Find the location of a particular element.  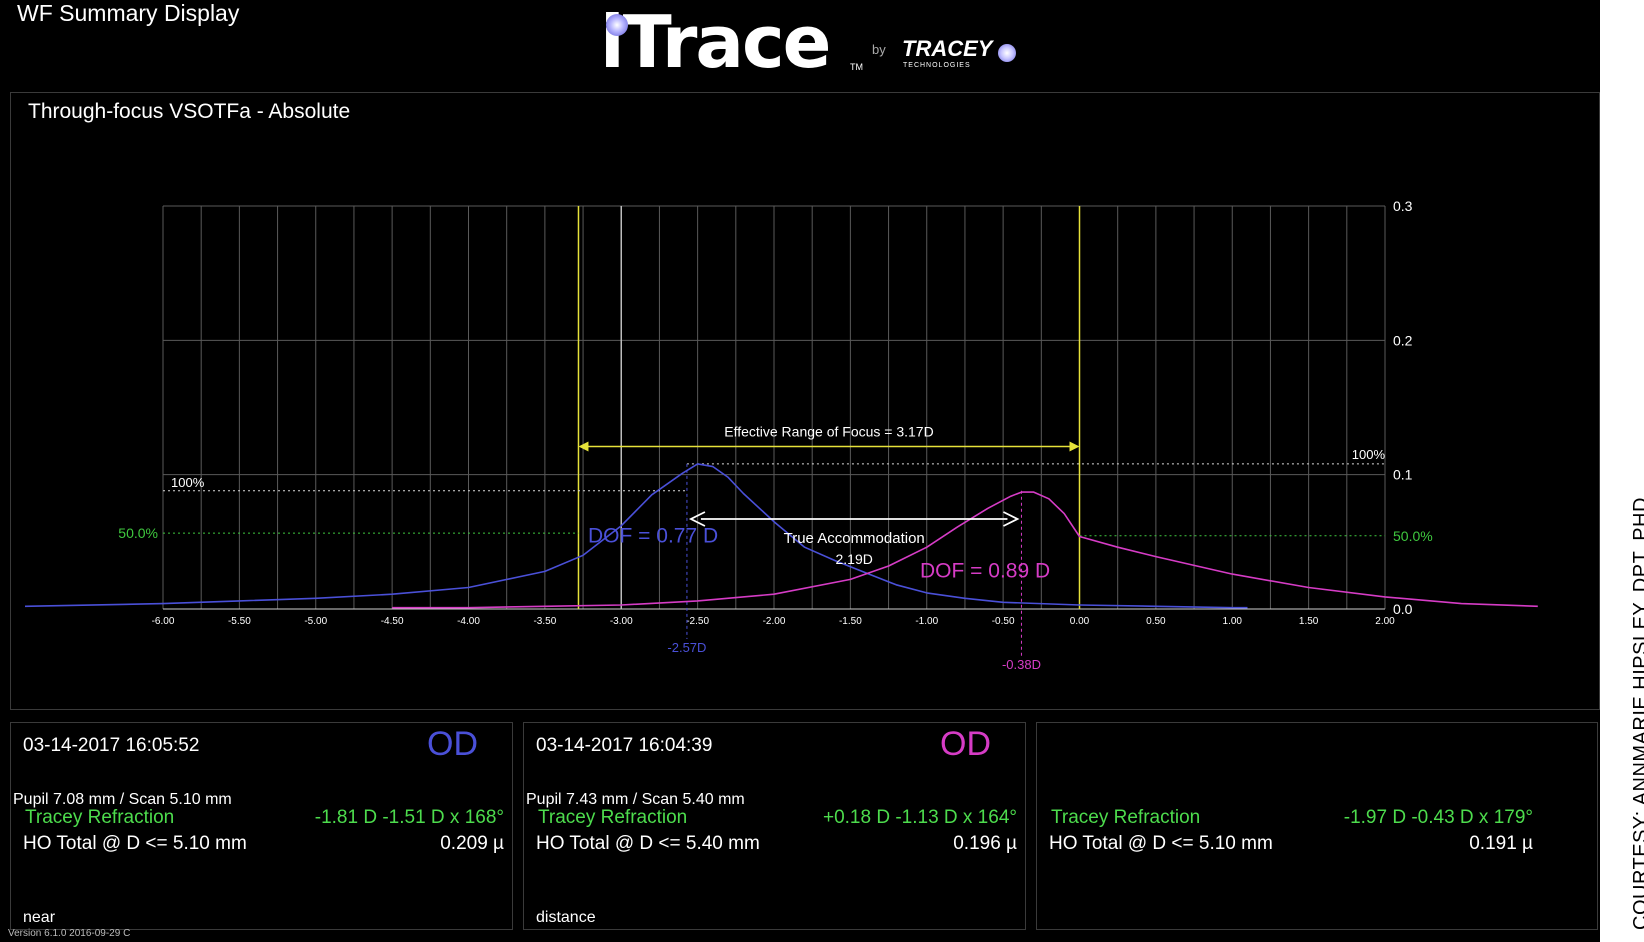

x-tick-label: 1.50 is located at coordinates (1309, 621).